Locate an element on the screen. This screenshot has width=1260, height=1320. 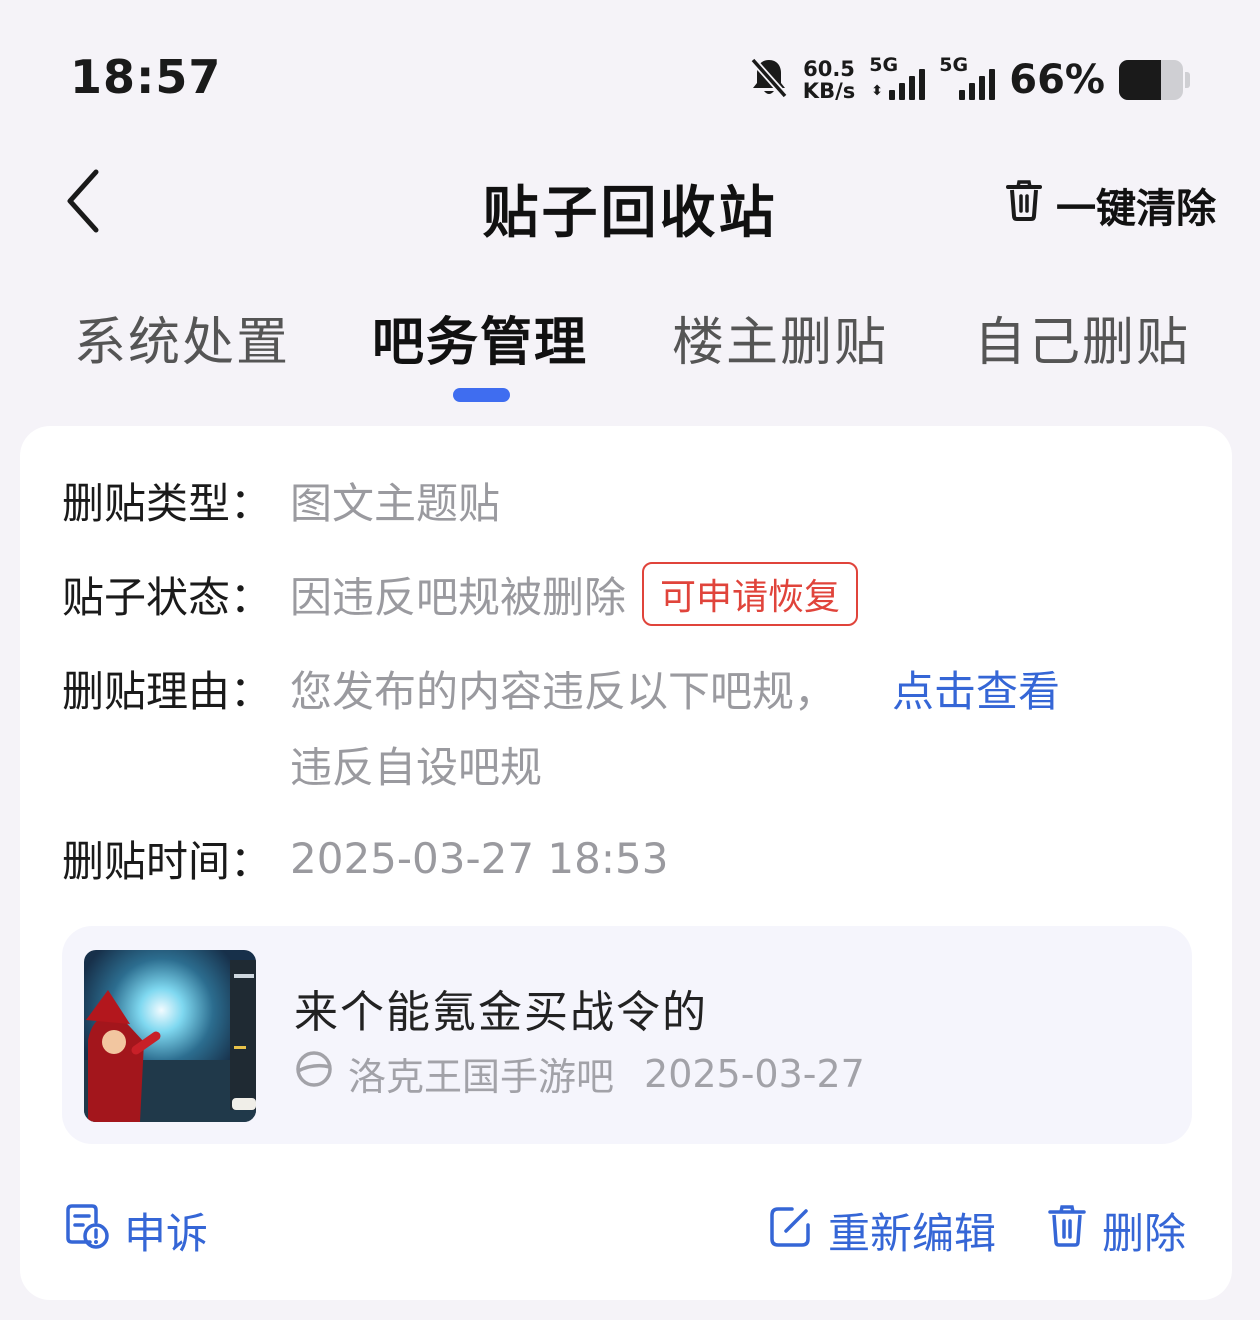
status-bar: 18:57 60.5 KB/s 5G ⬍ 5G 66% is located at coordinates (630, 75).